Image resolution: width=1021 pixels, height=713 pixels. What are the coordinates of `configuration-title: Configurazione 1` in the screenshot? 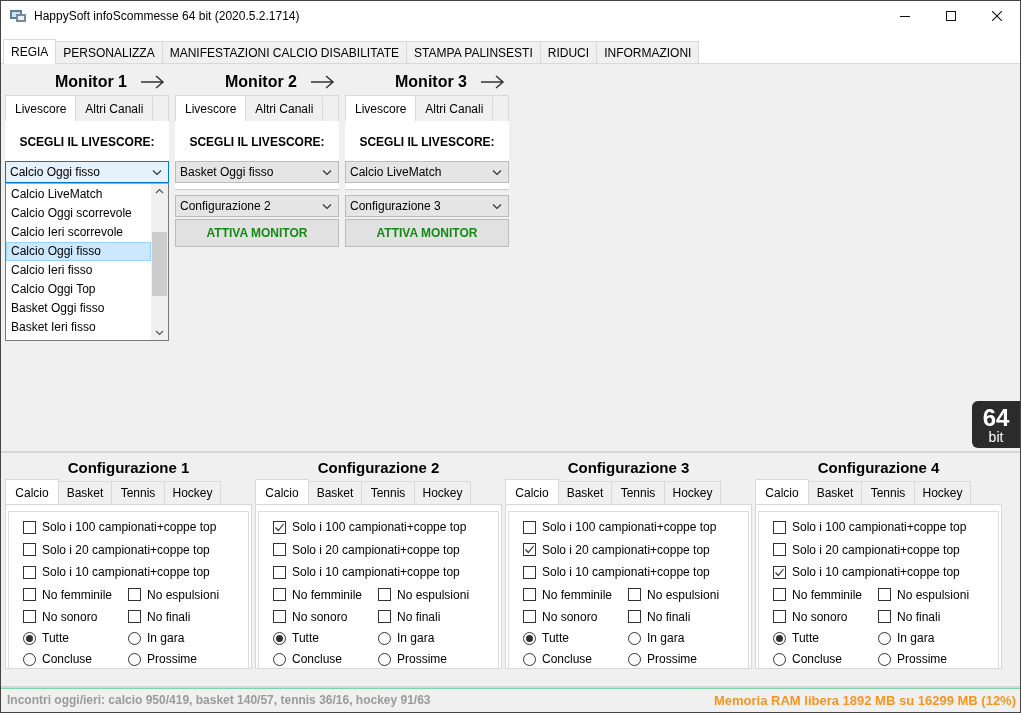 It's located at (128, 468).